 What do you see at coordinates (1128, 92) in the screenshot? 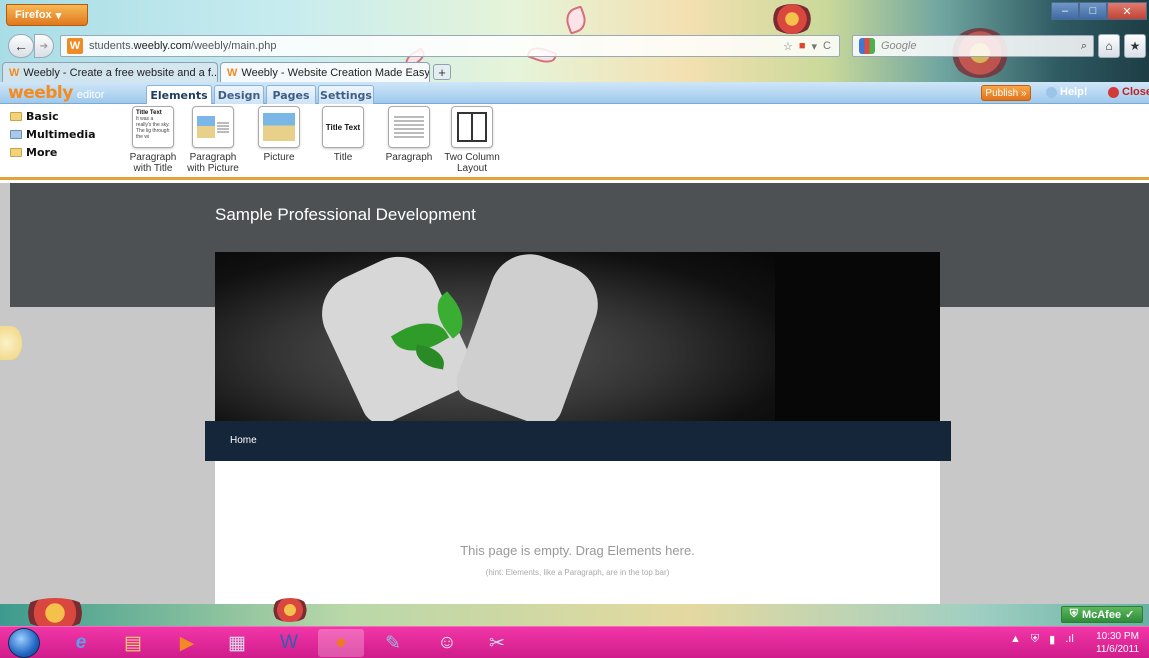
I see `close-editor-button: Close` at bounding box center [1128, 92].